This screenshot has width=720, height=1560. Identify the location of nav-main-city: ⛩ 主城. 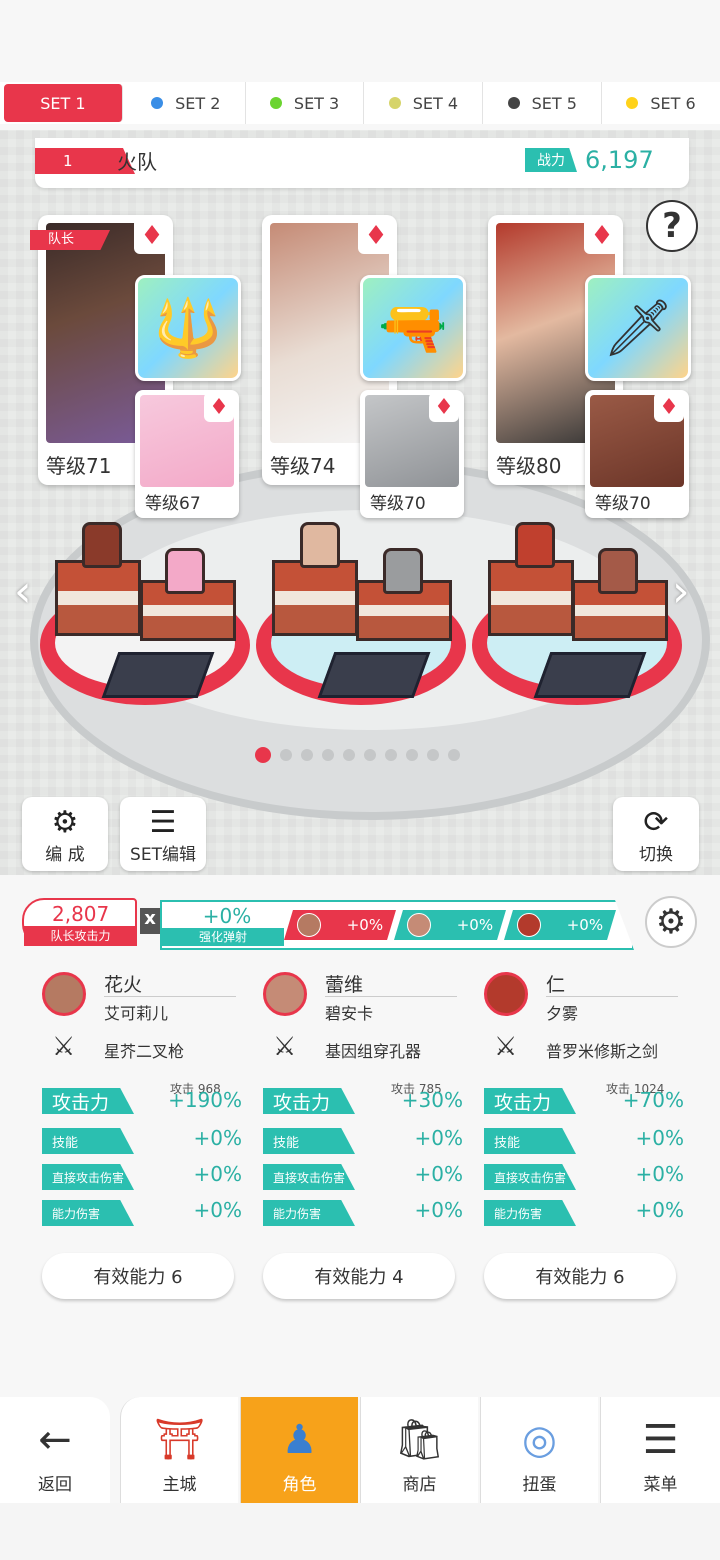
(179, 1450).